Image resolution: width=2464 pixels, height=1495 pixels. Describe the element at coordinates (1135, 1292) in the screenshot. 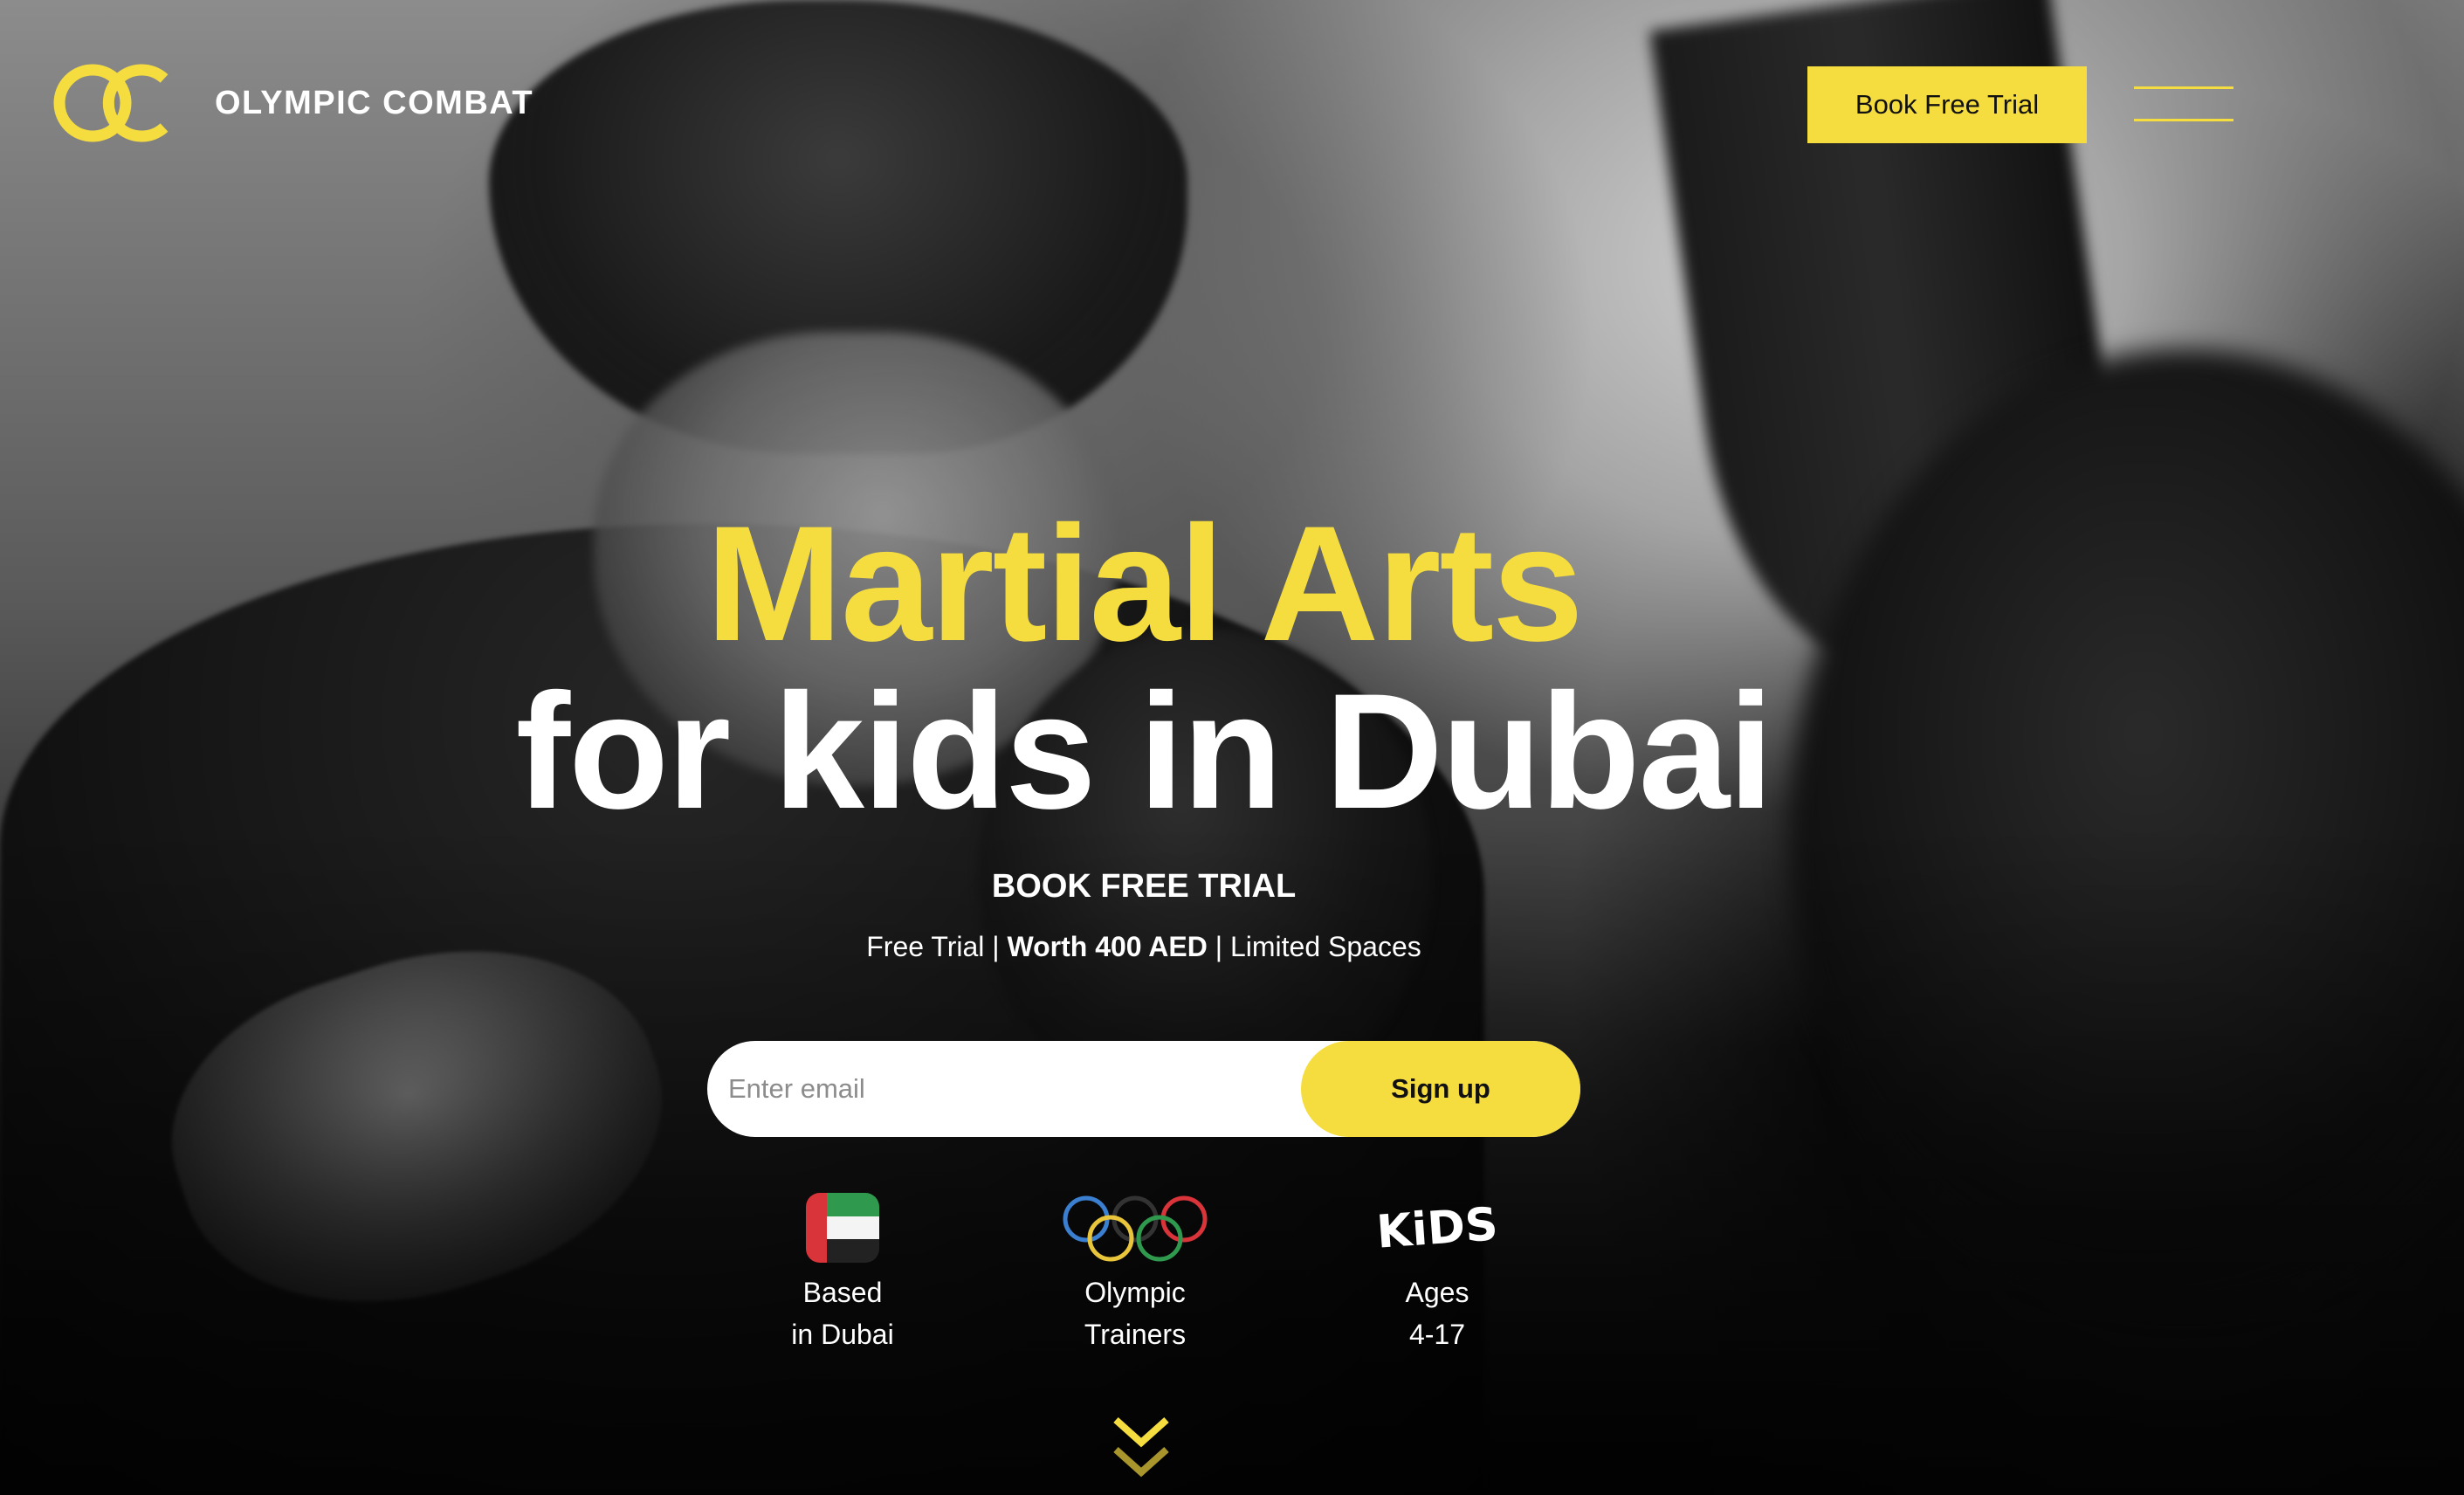

I see `feature-line1: Olympic` at that location.